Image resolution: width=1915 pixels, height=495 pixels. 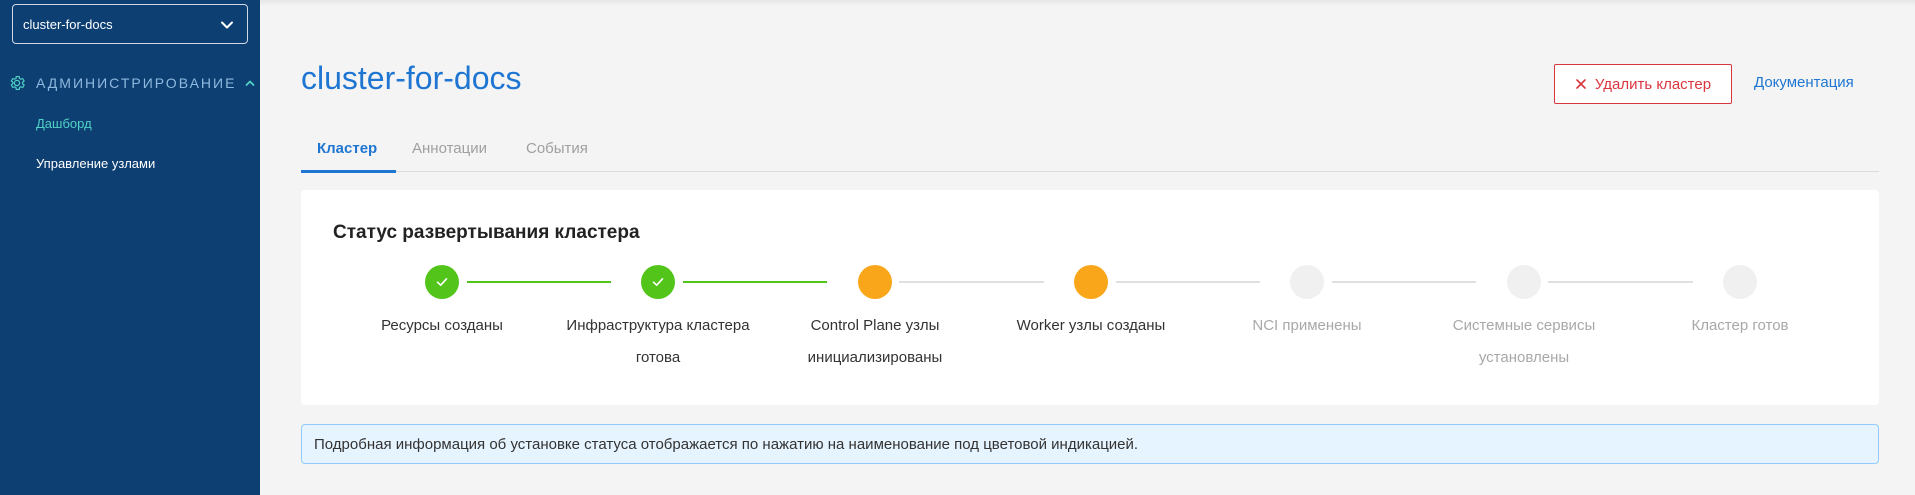 What do you see at coordinates (1524, 342) in the screenshot?
I see `step-label-system-services: Системные сервисы установлены` at bounding box center [1524, 342].